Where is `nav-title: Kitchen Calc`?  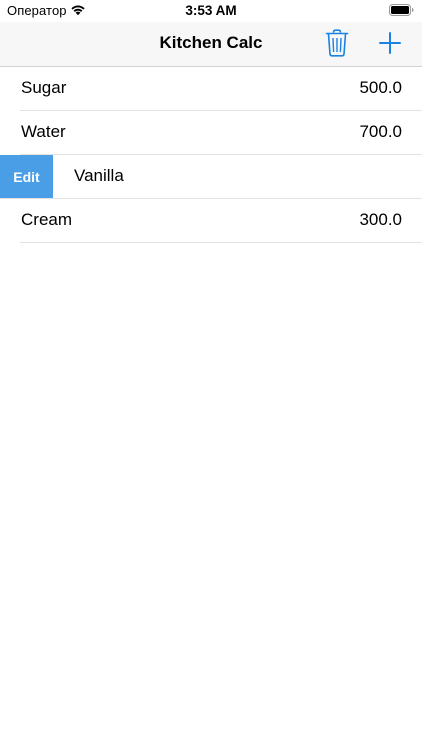 nav-title: Kitchen Calc is located at coordinates (211, 42).